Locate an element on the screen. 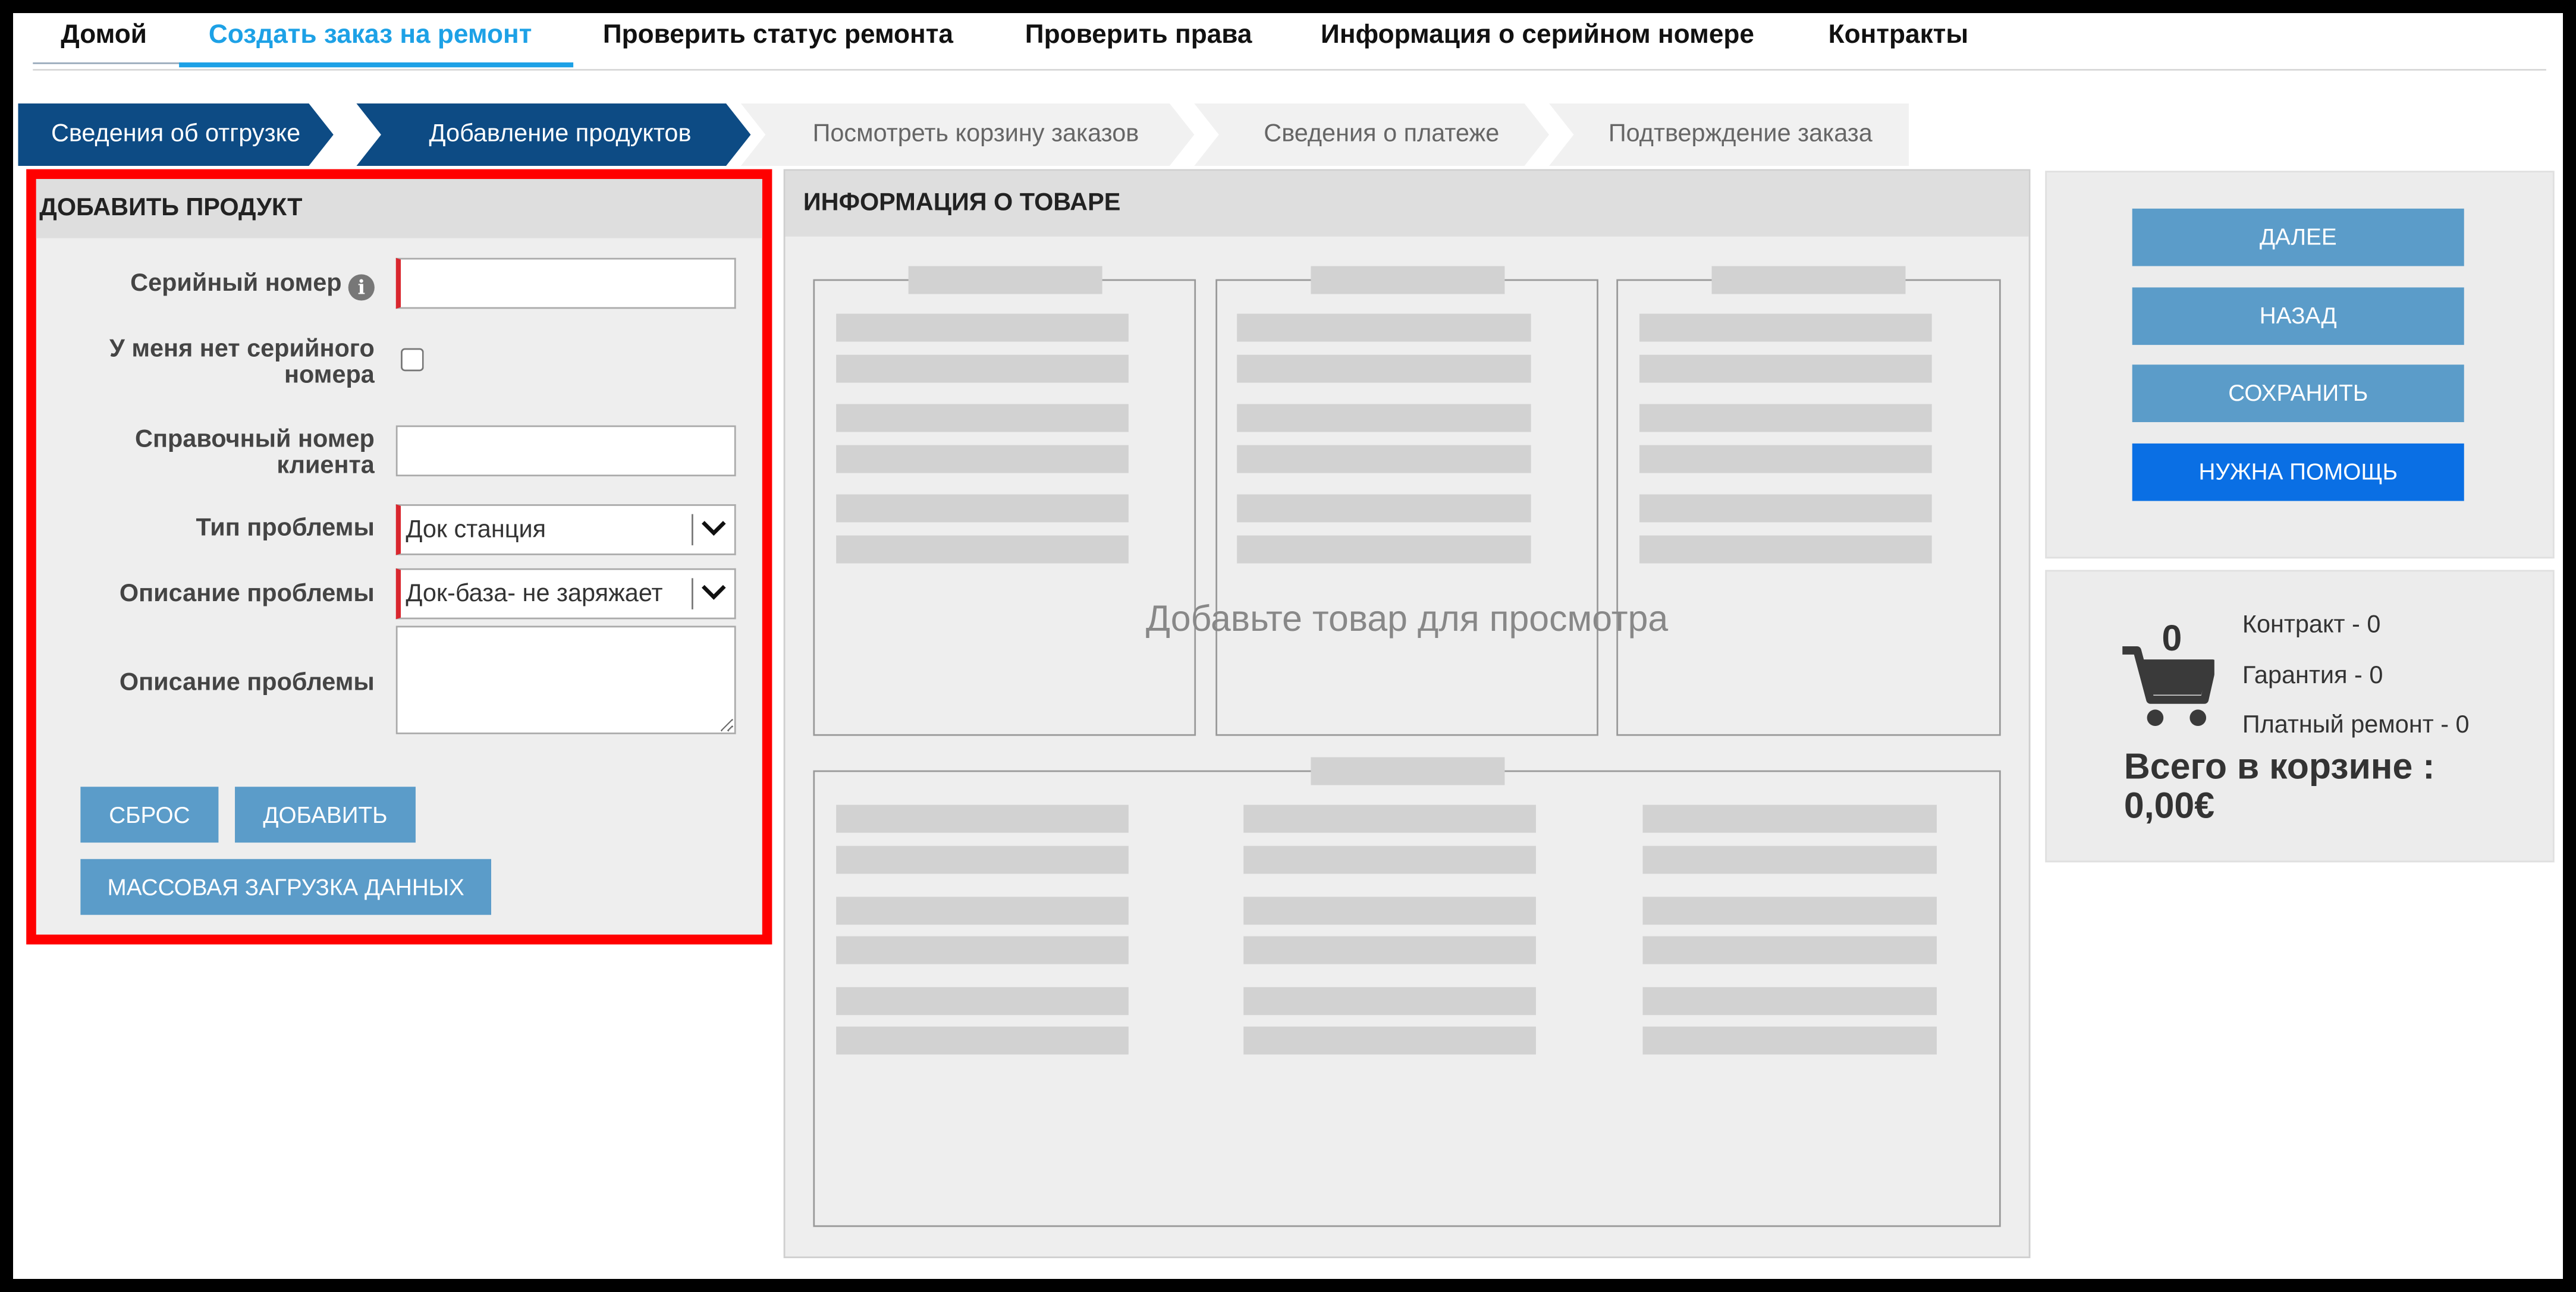 Image resolution: width=2576 pixels, height=1292 pixels. step-label: Сведения об отгрузке is located at coordinates (176, 134).